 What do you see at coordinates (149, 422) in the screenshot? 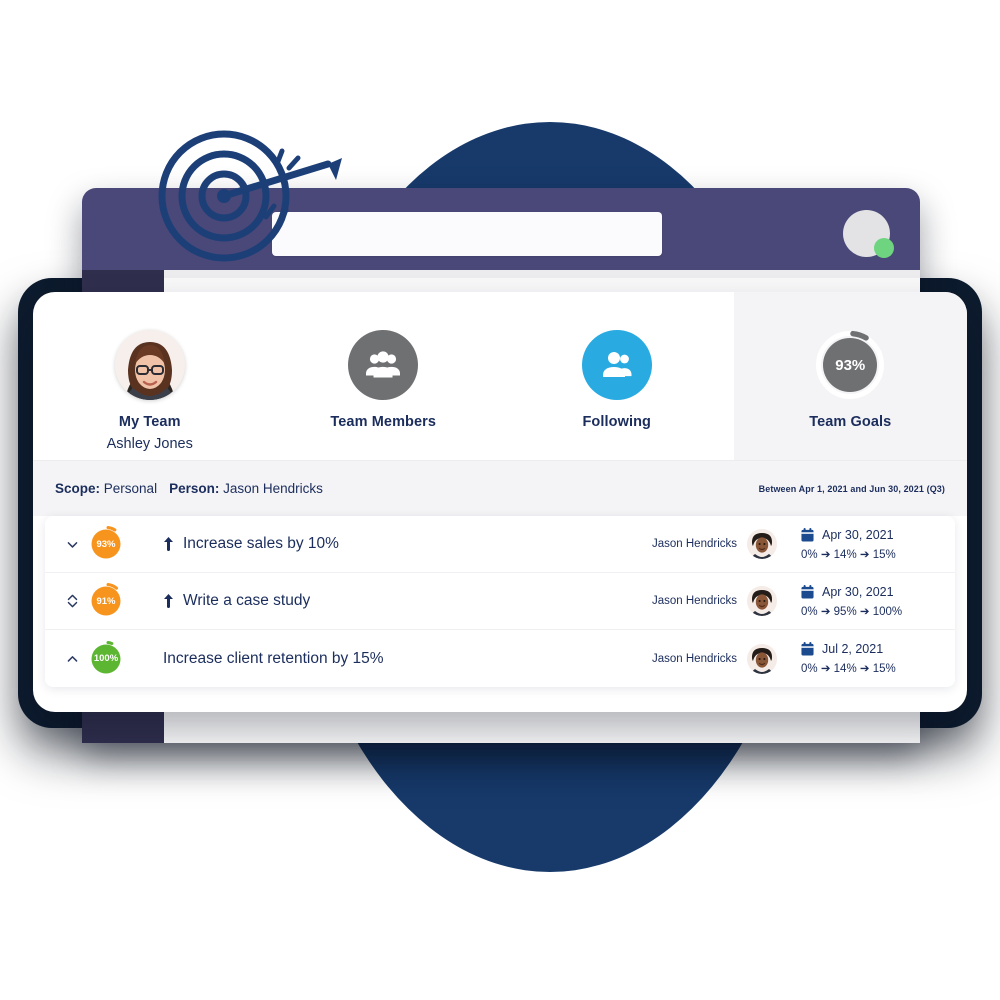
I see `nav-card-title: My Team` at bounding box center [149, 422].